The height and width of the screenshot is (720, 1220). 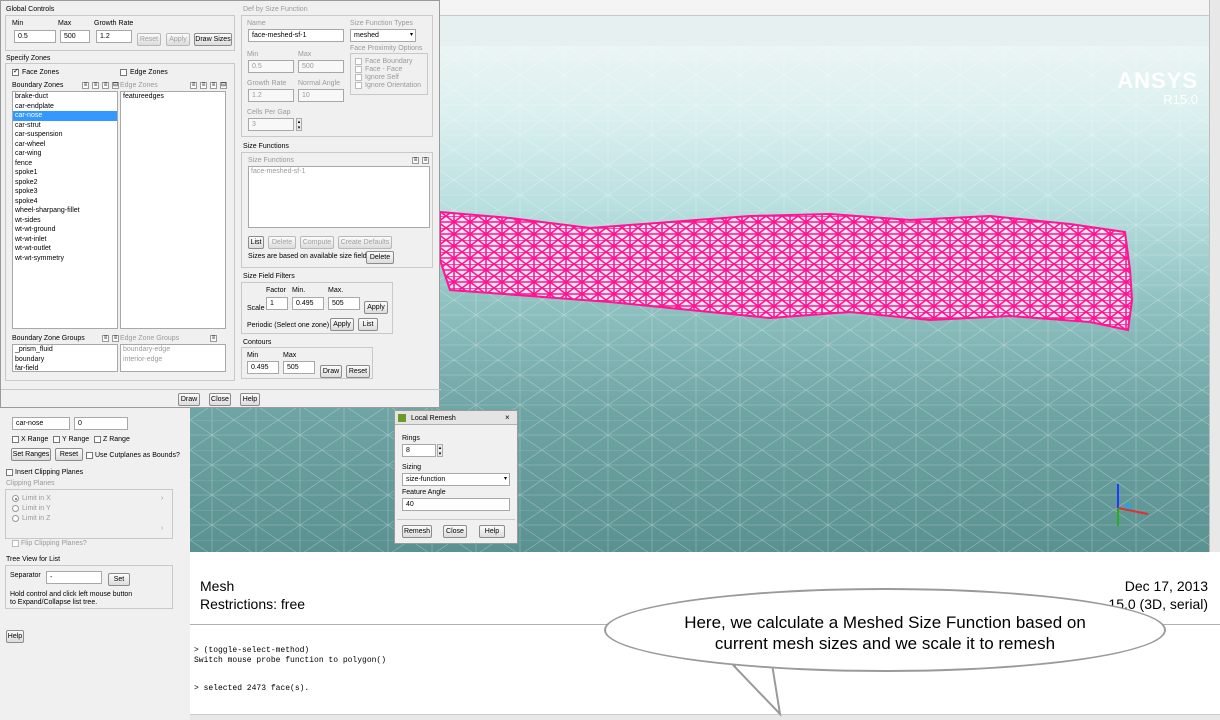 I want to click on list-deselect-icon: ≡, so click(x=95, y=85).